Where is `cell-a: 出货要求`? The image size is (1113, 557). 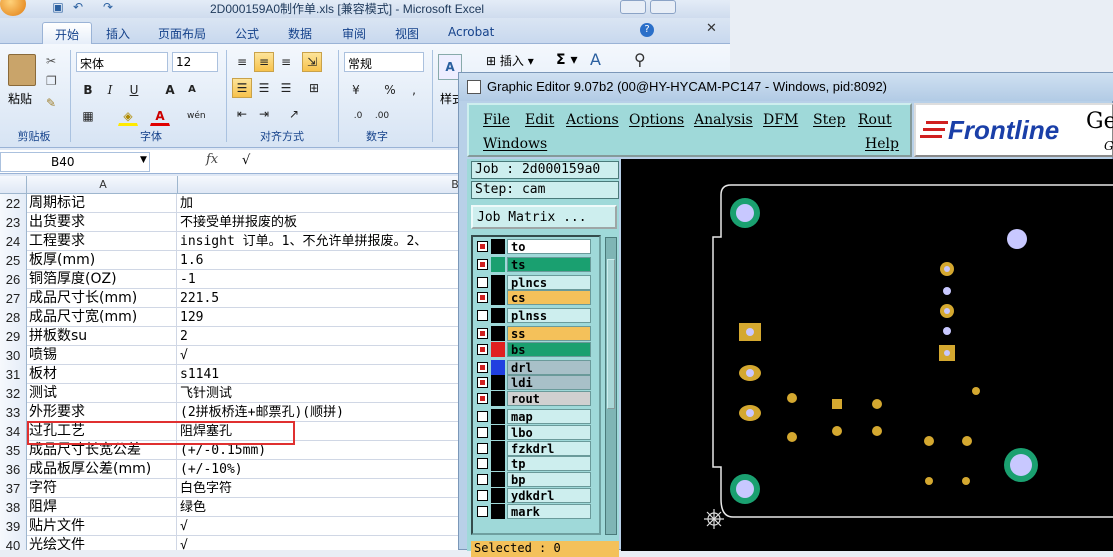
cell-a: 出货要求 is located at coordinates (103, 222).